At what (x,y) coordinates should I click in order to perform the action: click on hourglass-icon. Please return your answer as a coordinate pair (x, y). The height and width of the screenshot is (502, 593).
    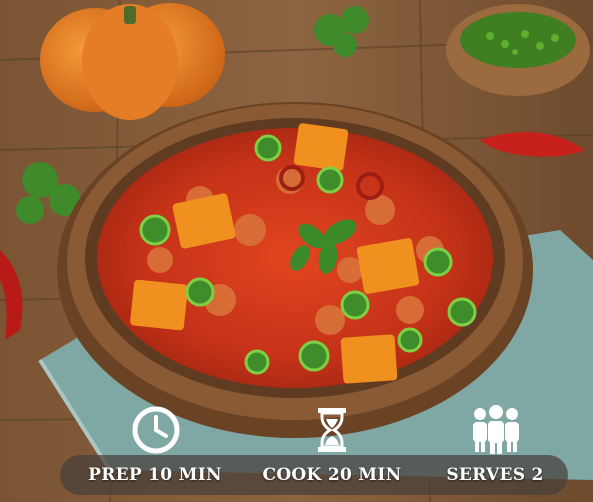
    Looking at the image, I should click on (332, 430).